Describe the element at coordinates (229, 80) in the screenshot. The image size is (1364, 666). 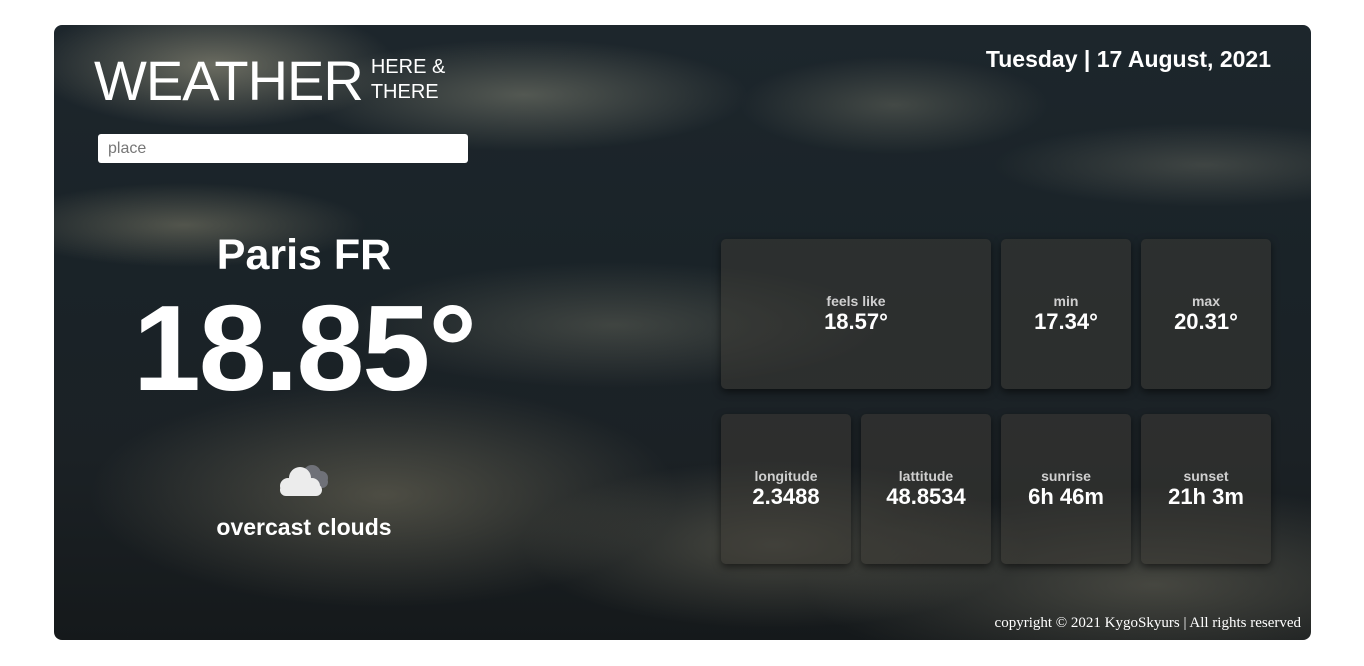
I see `brand-title: WEATHER` at that location.